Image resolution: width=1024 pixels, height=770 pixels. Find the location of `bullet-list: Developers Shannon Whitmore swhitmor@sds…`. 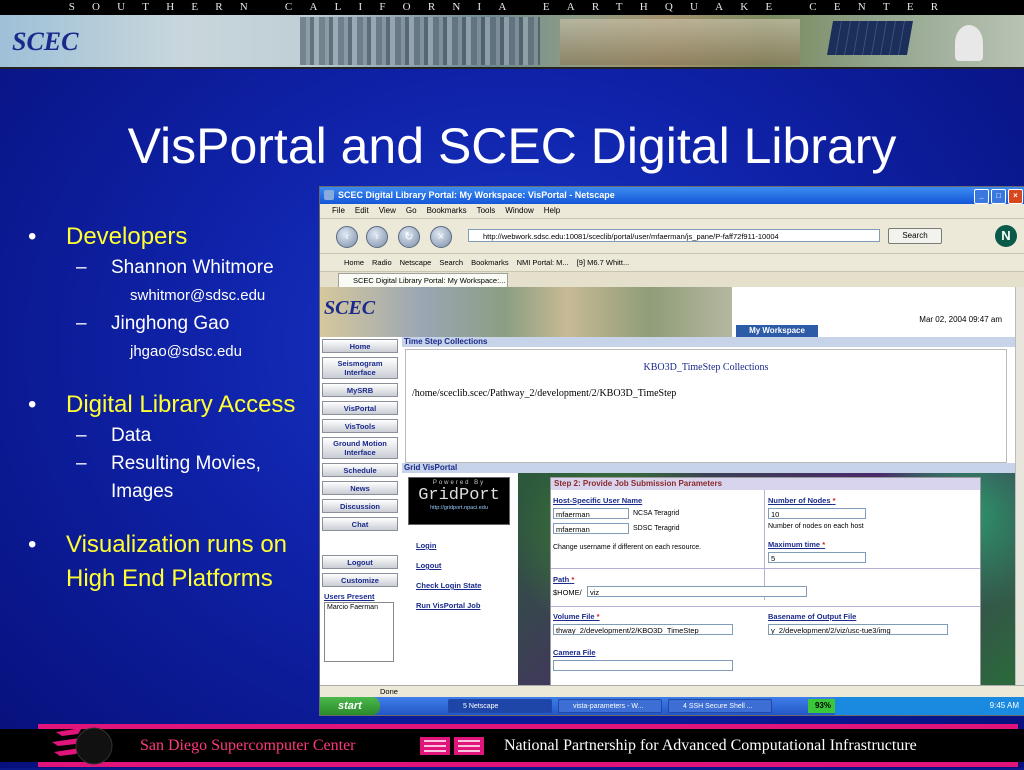

bullet-list: Developers Shannon Whitmore swhitmor@sds… is located at coordinates (173, 408).